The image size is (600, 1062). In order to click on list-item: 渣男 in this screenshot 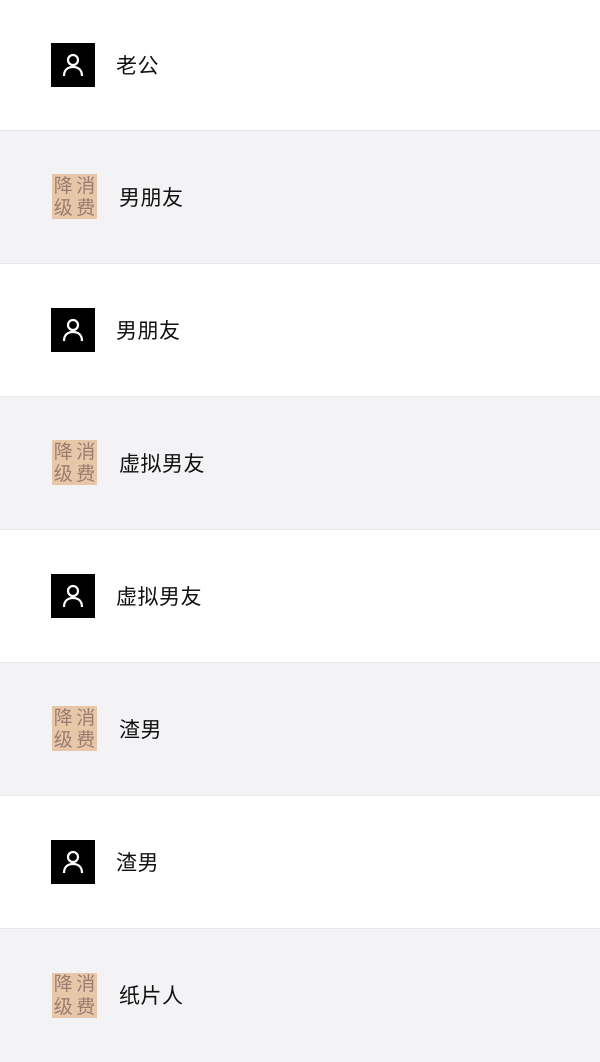, I will do `click(300, 862)`.